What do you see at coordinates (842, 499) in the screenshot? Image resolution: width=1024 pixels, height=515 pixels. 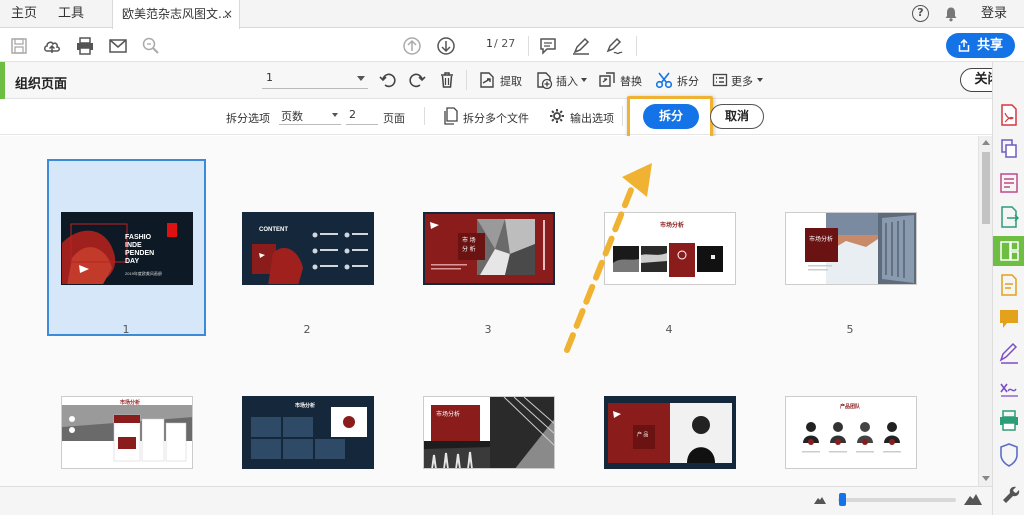 I see `zoom-slider-handle` at bounding box center [842, 499].